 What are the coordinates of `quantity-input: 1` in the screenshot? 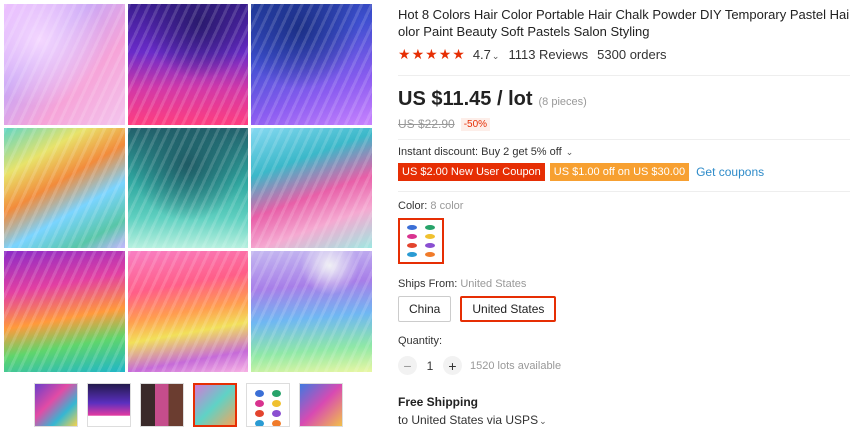 It's located at (430, 366).